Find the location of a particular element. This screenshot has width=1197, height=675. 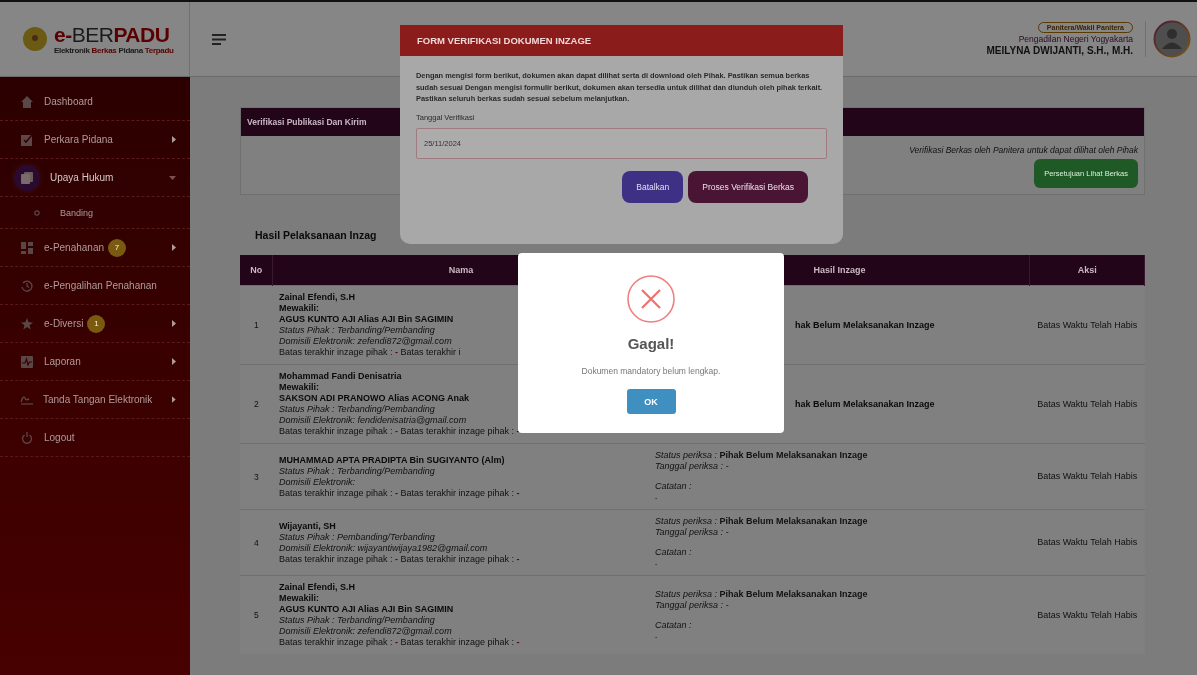

count-badge: 1 is located at coordinates (96, 323).